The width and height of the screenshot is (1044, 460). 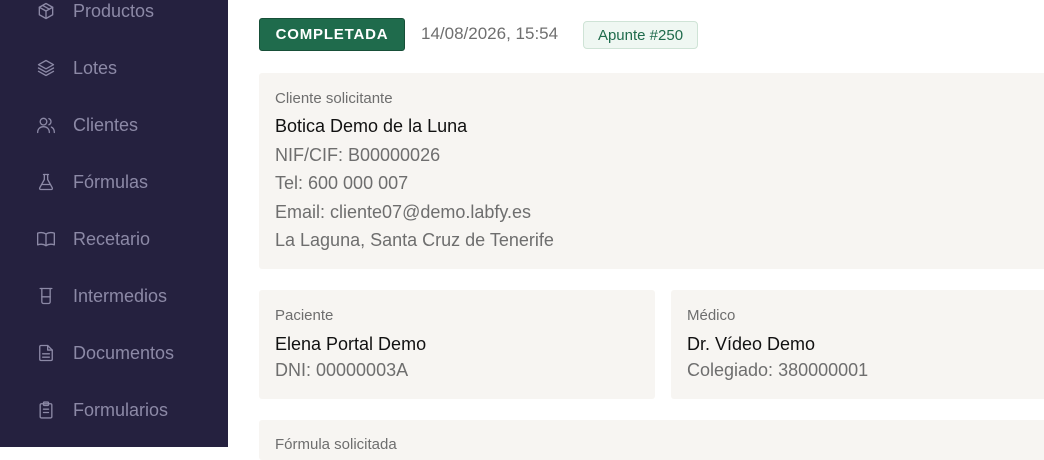 What do you see at coordinates (46, 182) in the screenshot?
I see `flask-icon` at bounding box center [46, 182].